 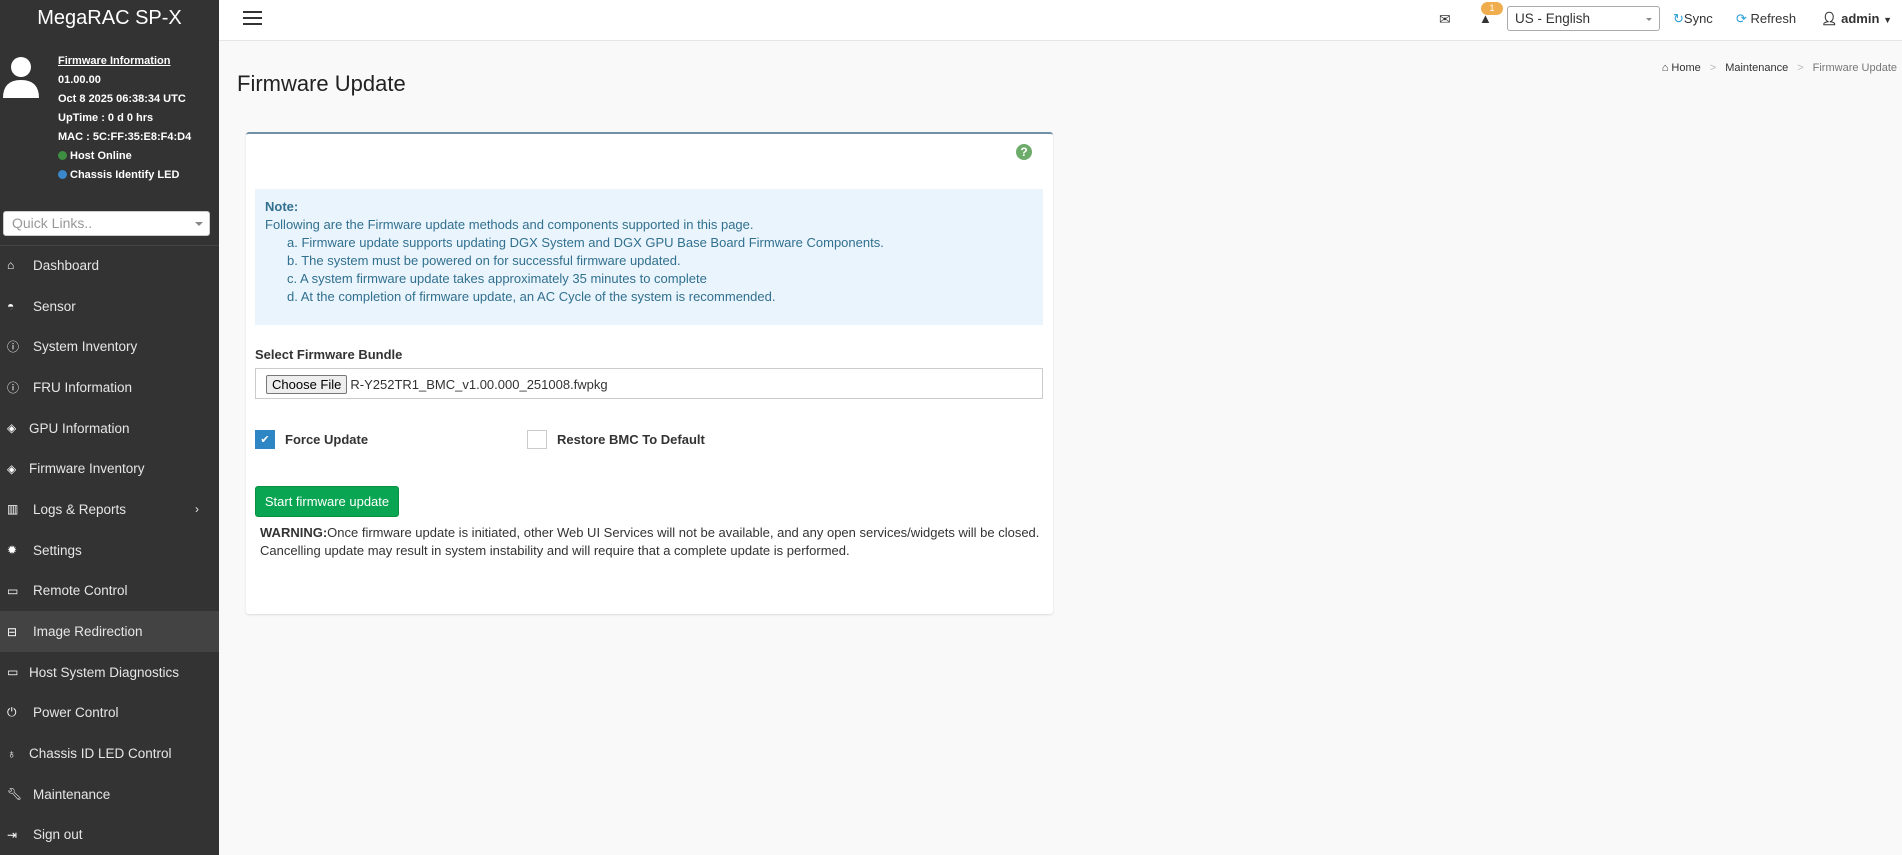 I want to click on sidebar-item-power-control: ⏻ Power Control, so click(x=109, y=713).